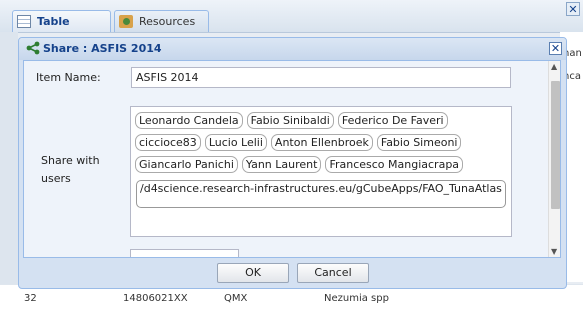 The height and width of the screenshot is (315, 583). I want to click on item-name-field: ASFIS 2014, so click(321, 77).